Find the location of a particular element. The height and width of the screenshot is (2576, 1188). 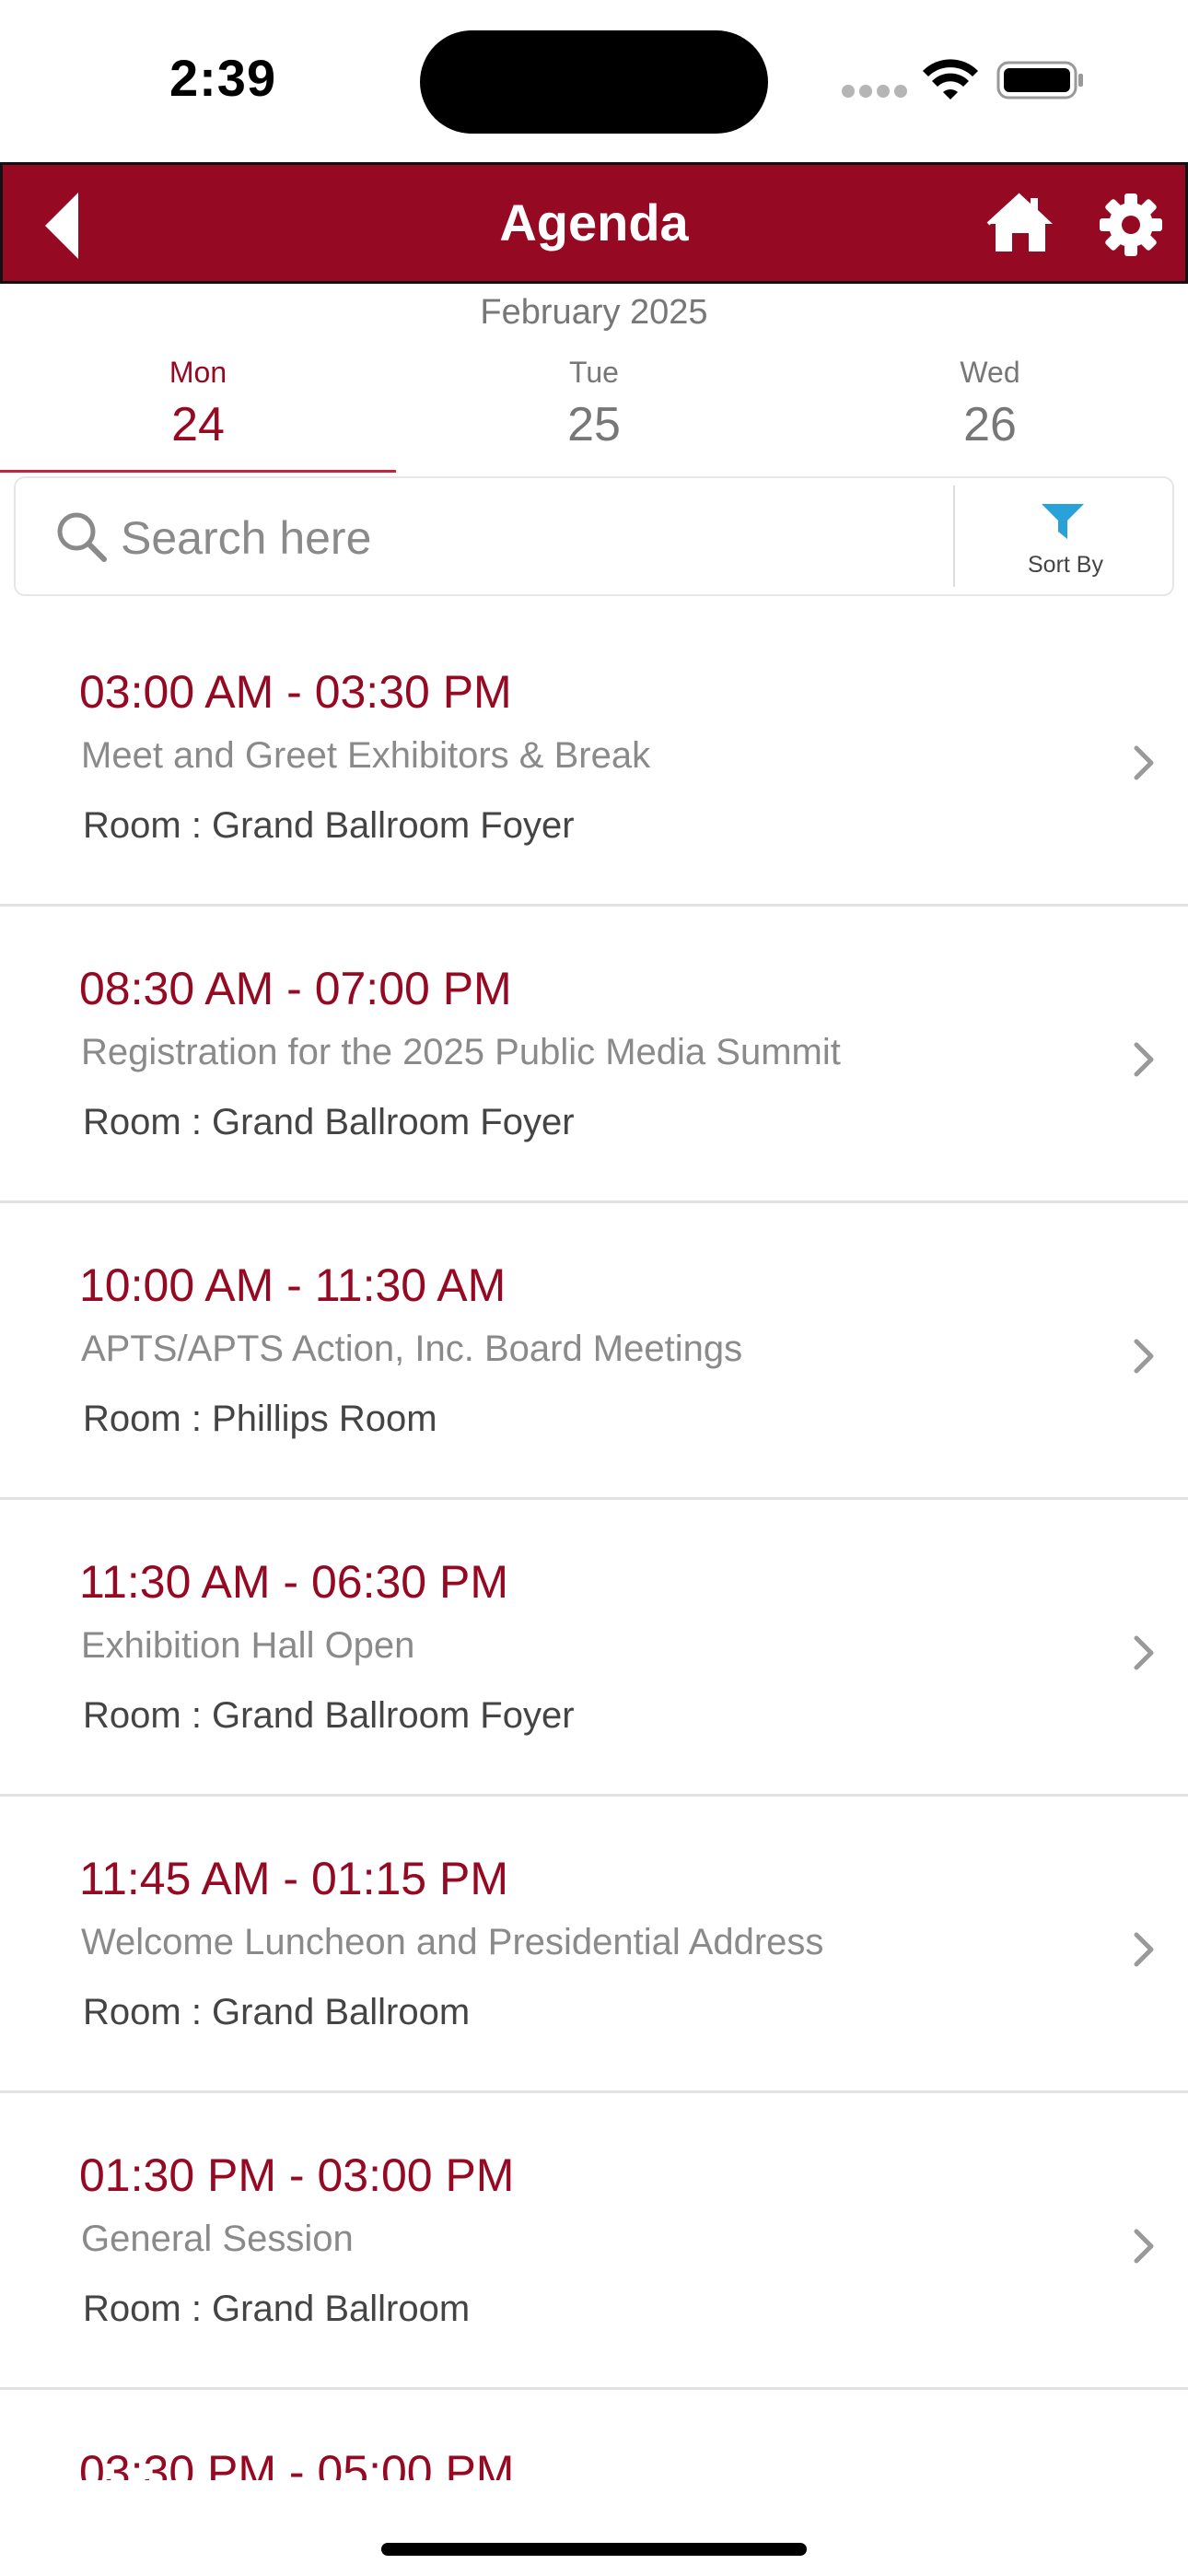

search-icon is located at coordinates (82, 537).